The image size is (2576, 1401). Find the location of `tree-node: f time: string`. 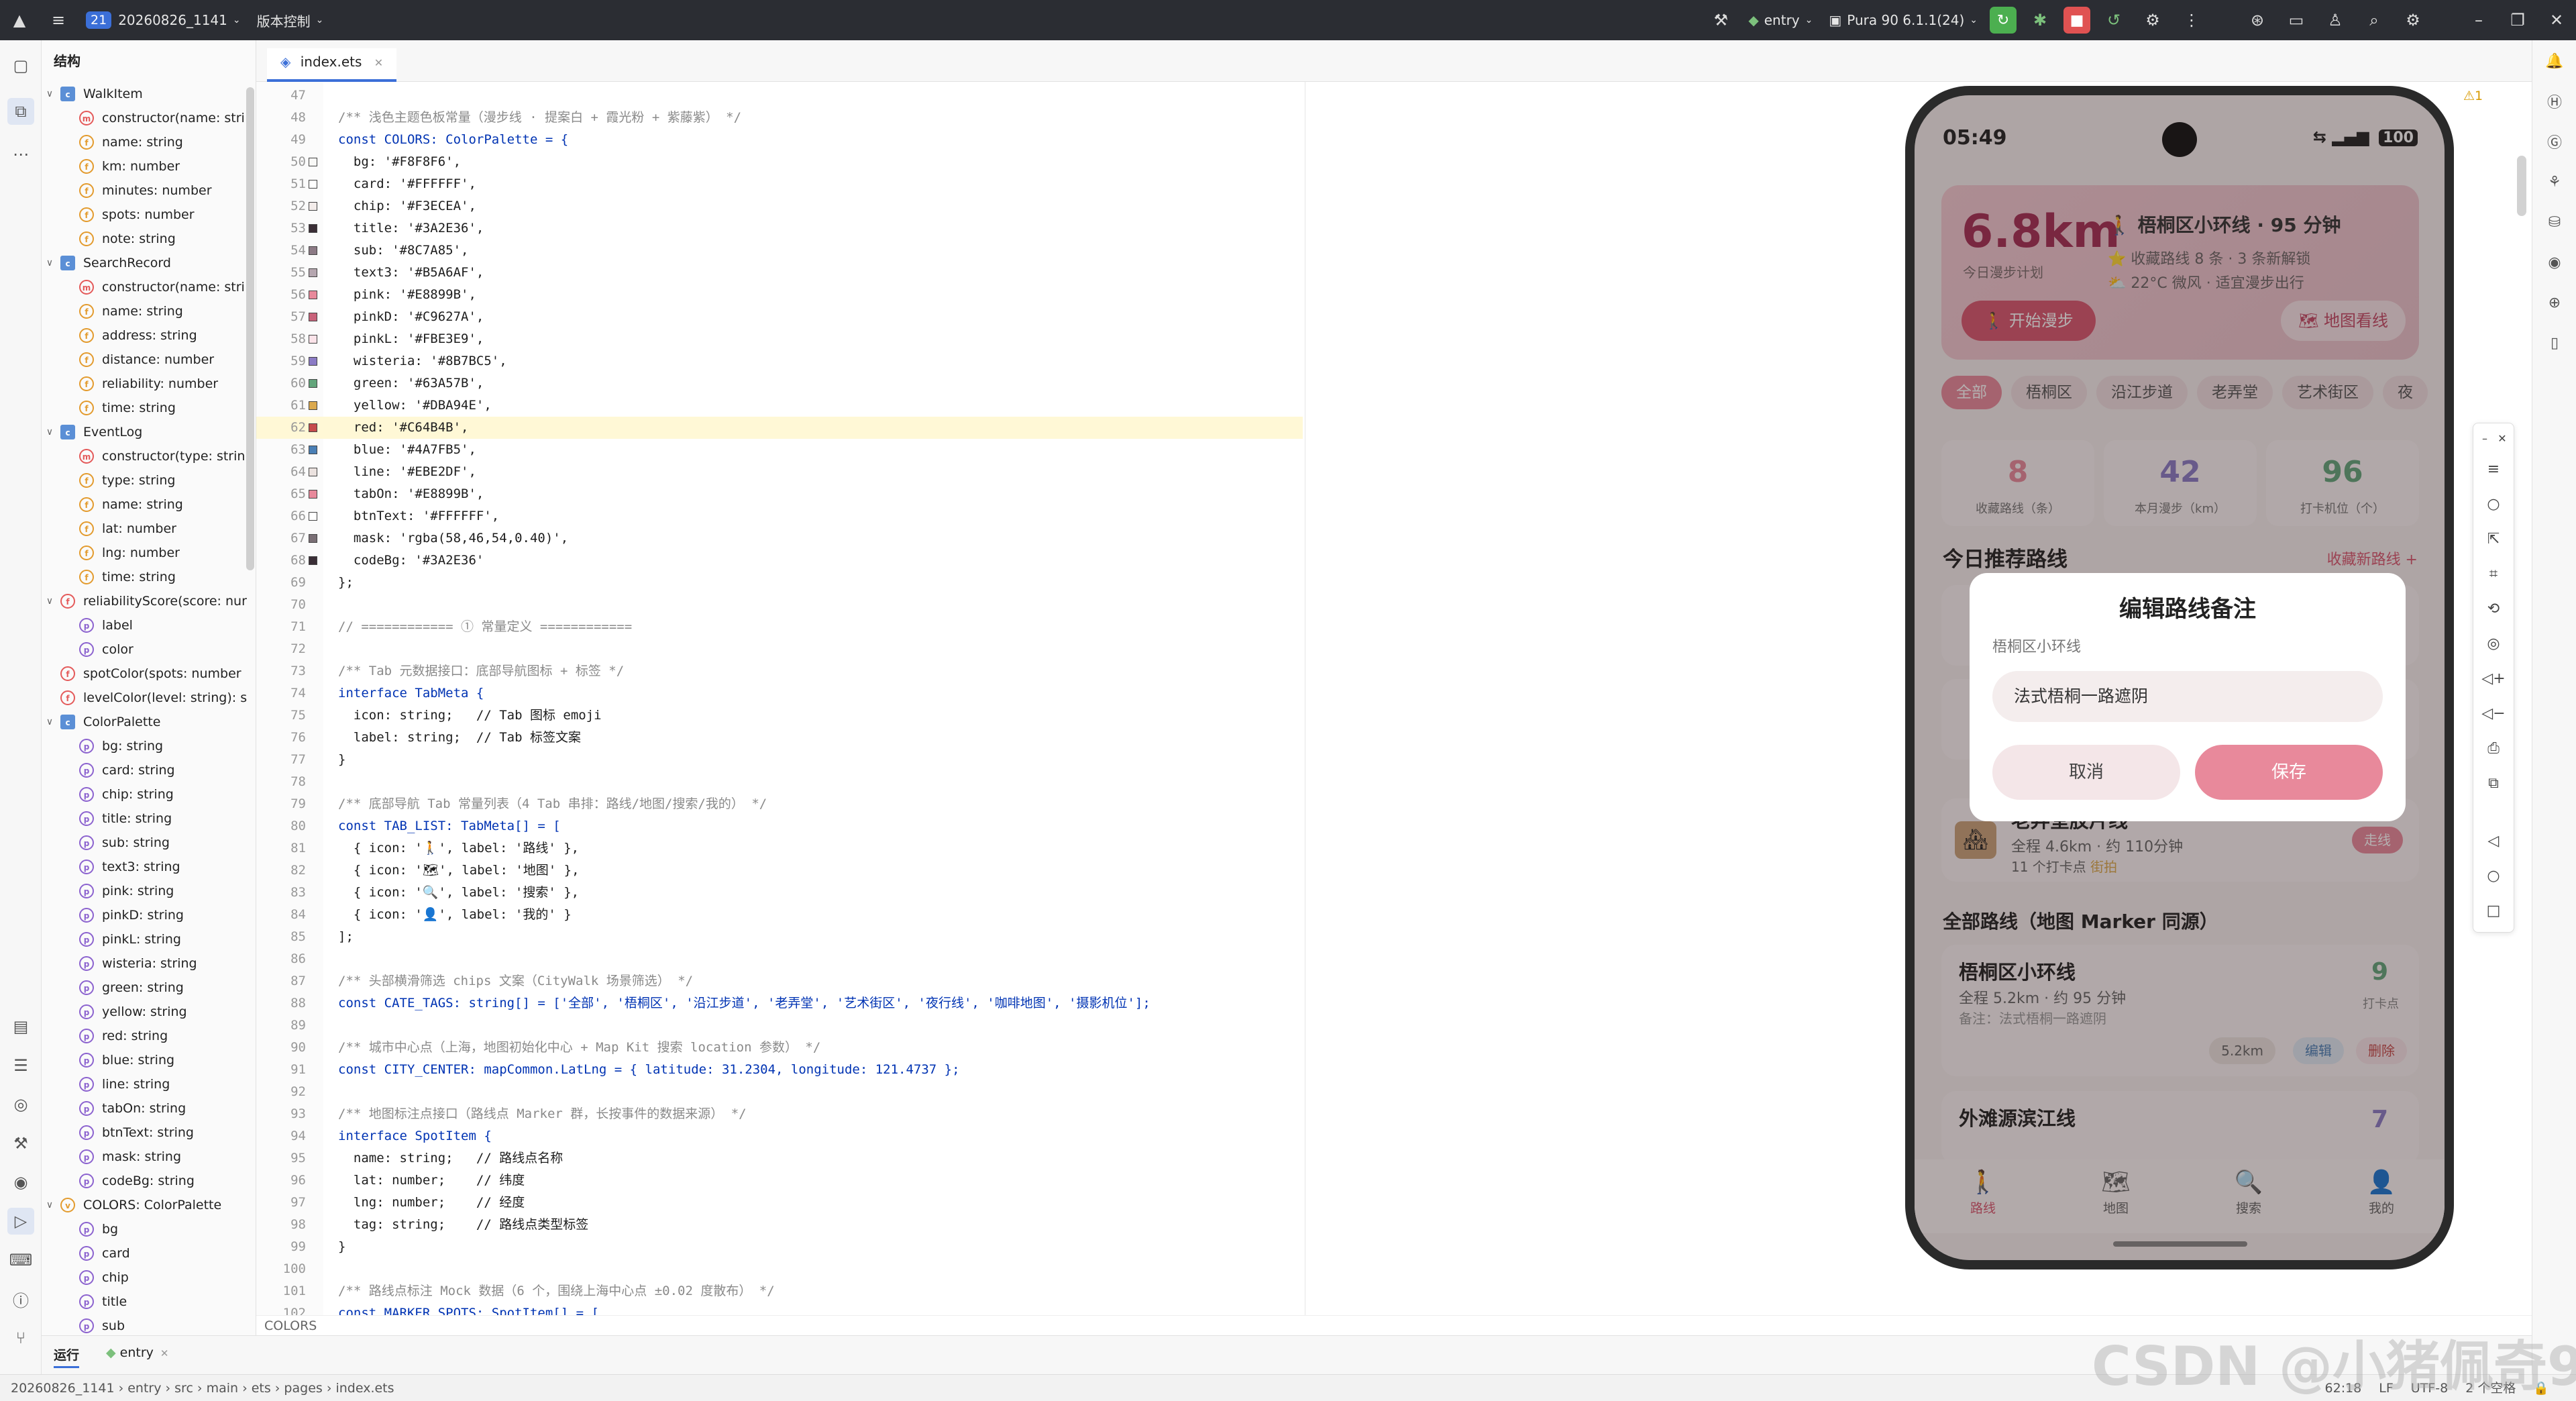

tree-node: f time: string is located at coordinates (149, 408).